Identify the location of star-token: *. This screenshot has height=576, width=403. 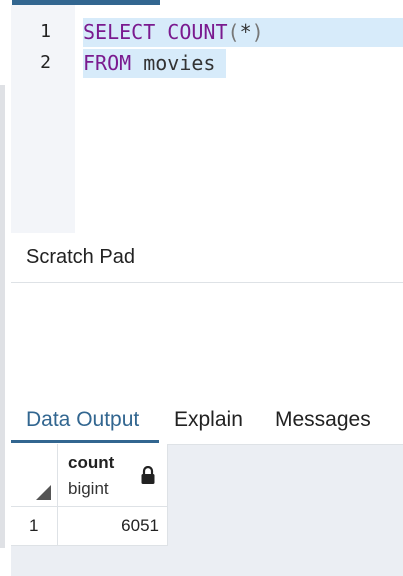
(245, 32).